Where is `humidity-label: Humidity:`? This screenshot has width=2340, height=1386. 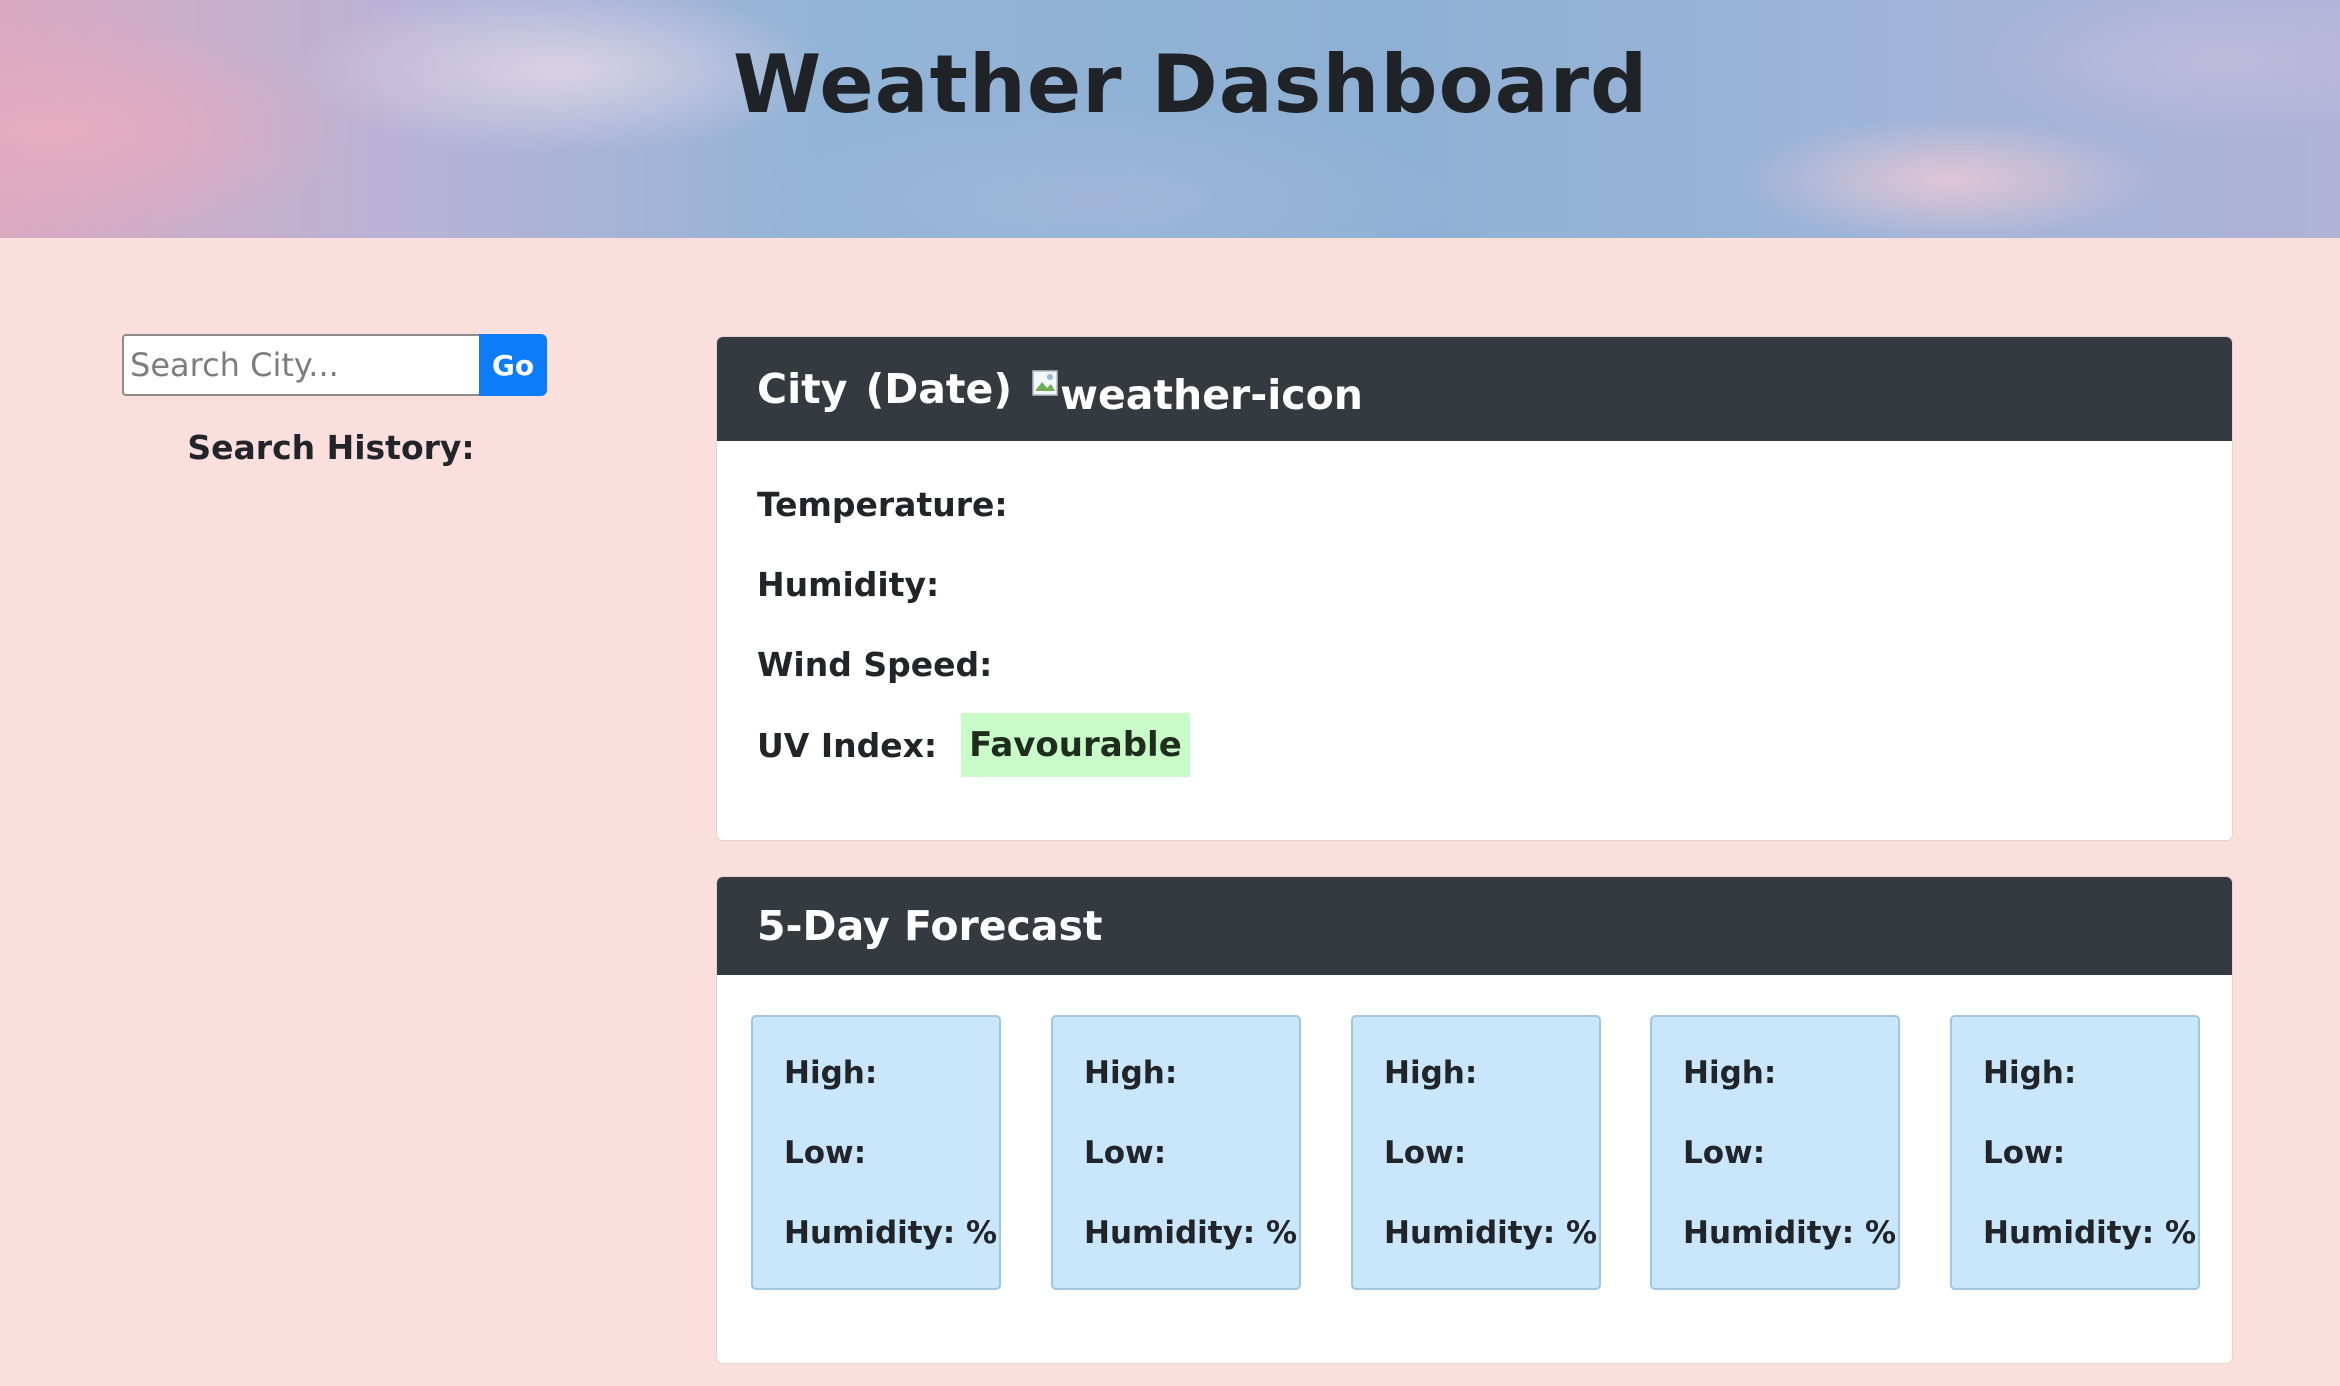 humidity-label: Humidity: is located at coordinates (848, 584).